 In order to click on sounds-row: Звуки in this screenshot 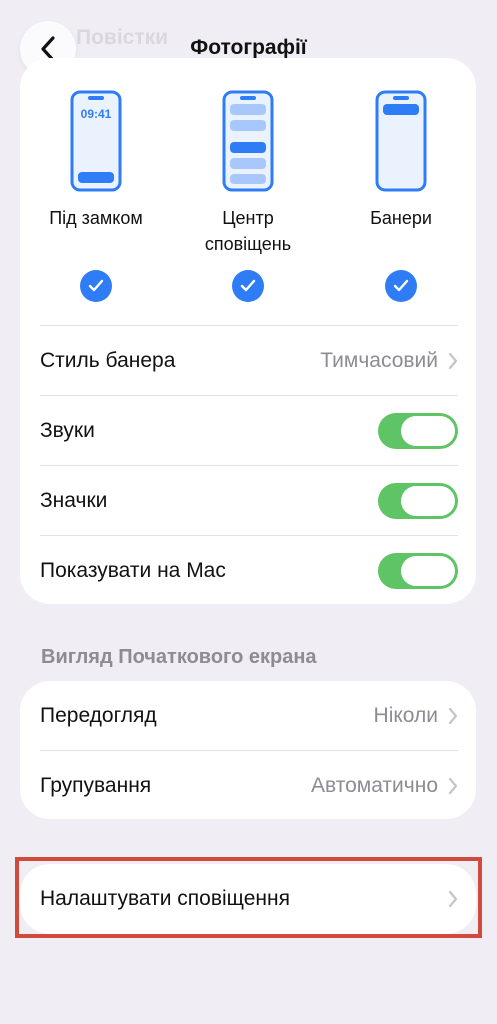, I will do `click(249, 430)`.